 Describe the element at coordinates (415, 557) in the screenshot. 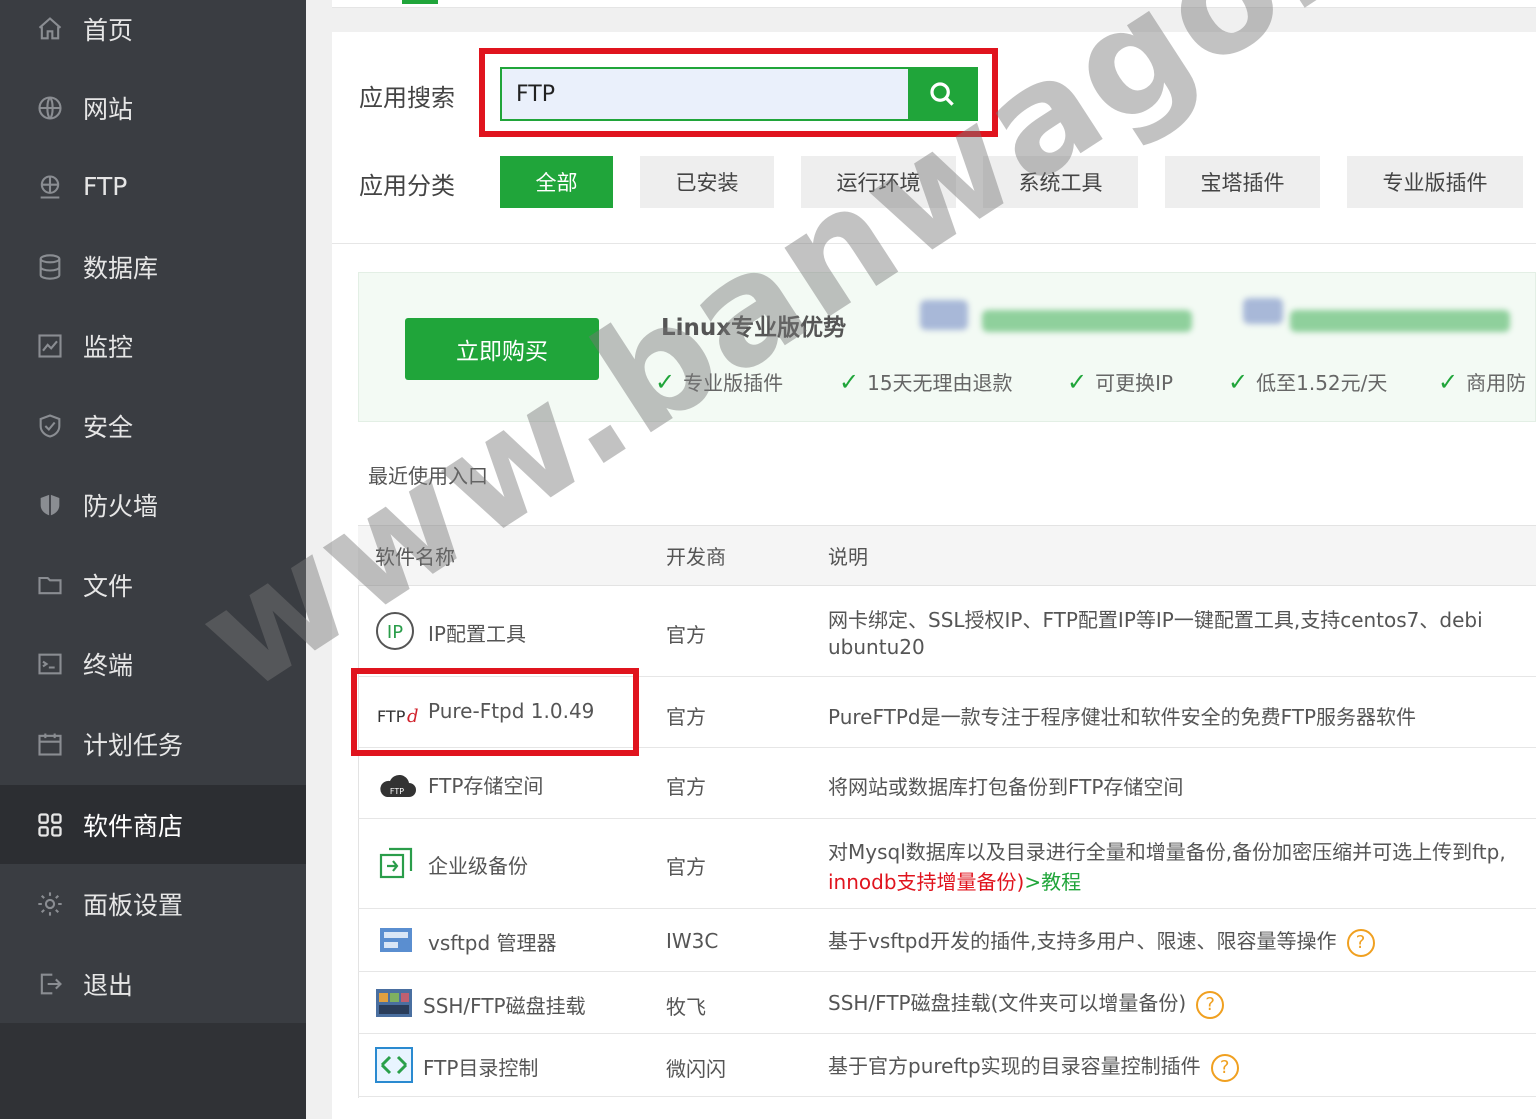

I see `column-header-name: 软件名称` at that location.